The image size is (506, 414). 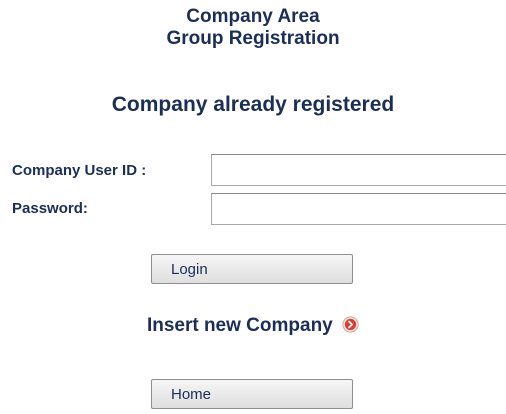 What do you see at coordinates (239, 325) in the screenshot?
I see `insert-new-company-label: Insert new Company` at bounding box center [239, 325].